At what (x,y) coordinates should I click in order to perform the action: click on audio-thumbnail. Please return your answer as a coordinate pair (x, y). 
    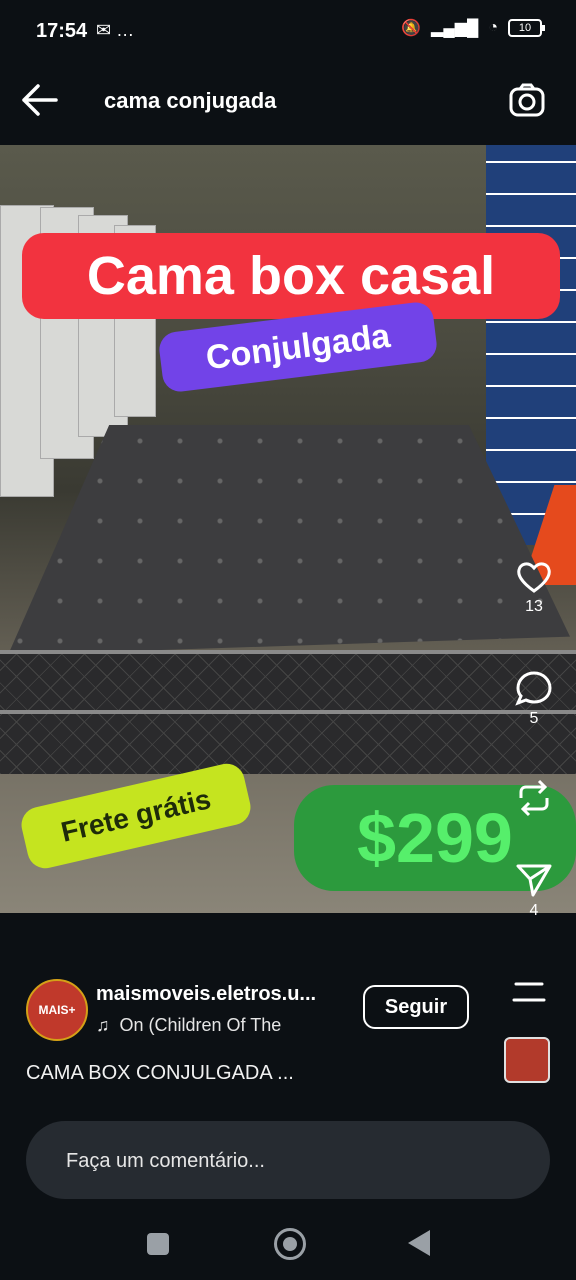
    Looking at the image, I should click on (527, 1060).